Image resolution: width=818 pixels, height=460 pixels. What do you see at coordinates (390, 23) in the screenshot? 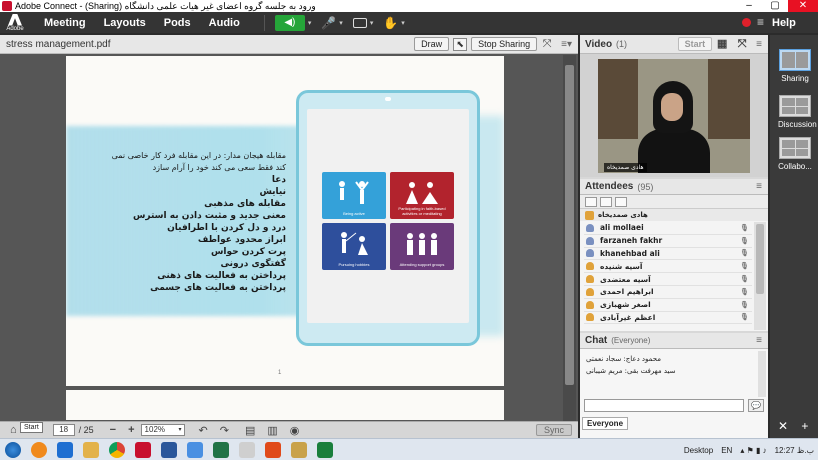
I see `raise-hand-icon: ✋` at bounding box center [390, 23].